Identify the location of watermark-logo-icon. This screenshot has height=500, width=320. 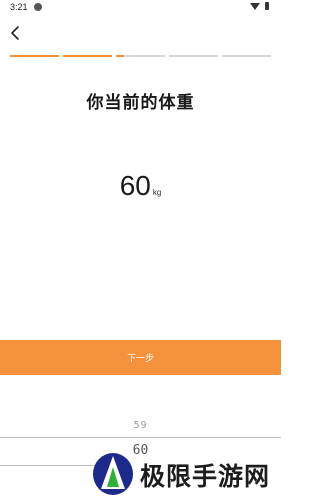
(113, 474).